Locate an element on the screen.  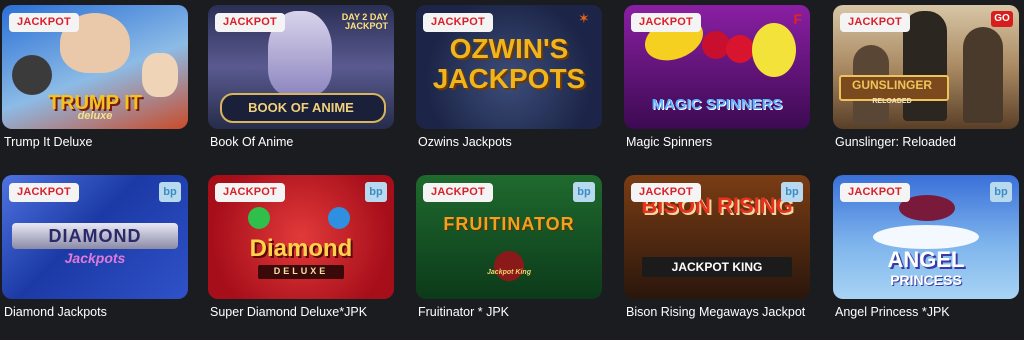
game-logo-text: OZWIN'S is located at coordinates (509, 48).